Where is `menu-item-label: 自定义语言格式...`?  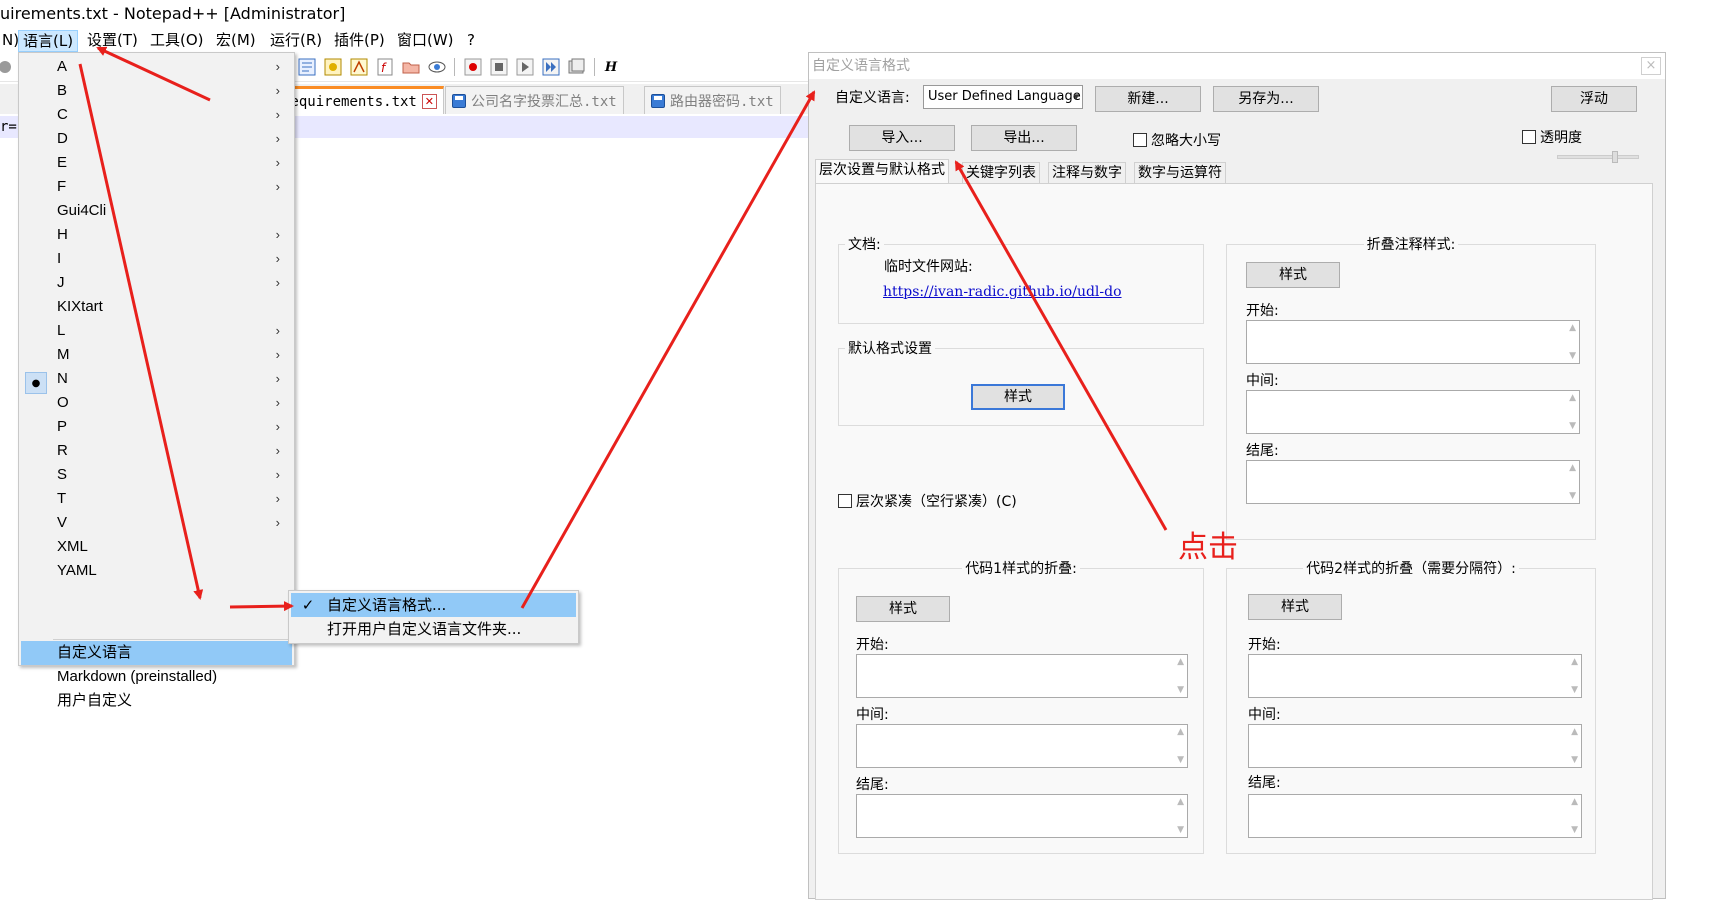
menu-item-label: 自定义语言格式... is located at coordinates (387, 605).